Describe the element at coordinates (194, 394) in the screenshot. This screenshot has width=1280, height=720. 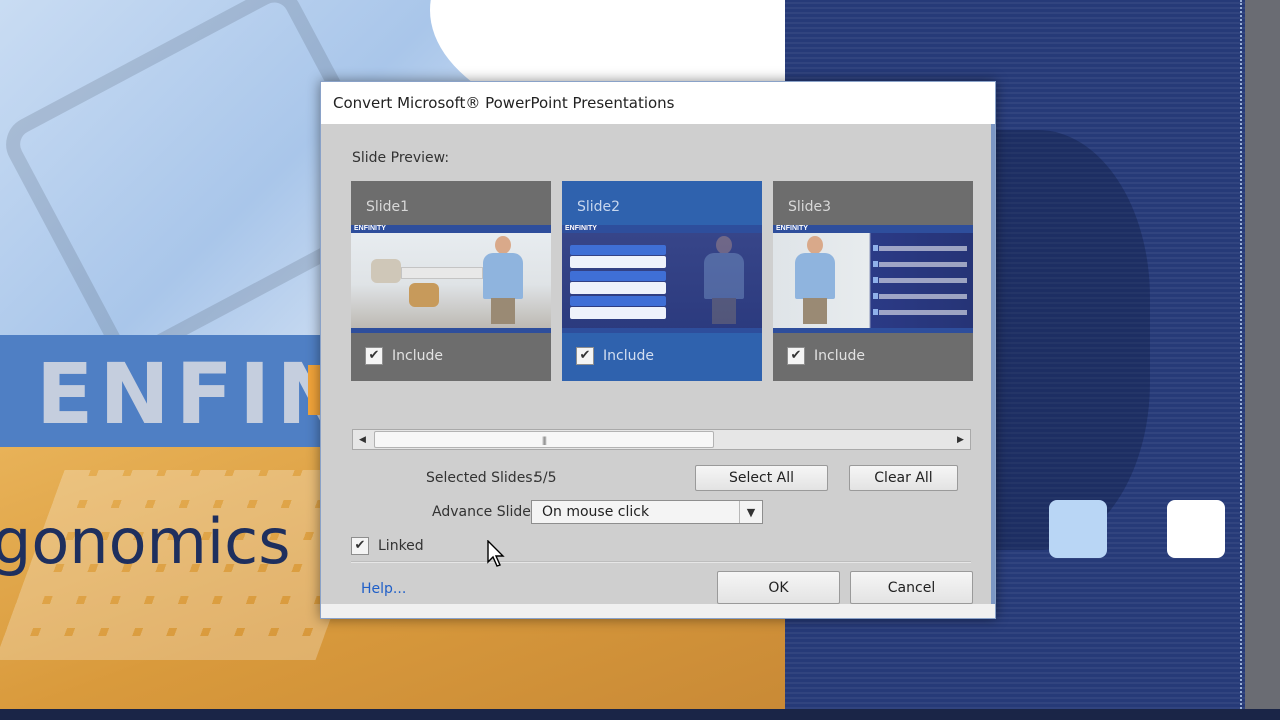
I see `background-logo-text: ENFIN` at that location.